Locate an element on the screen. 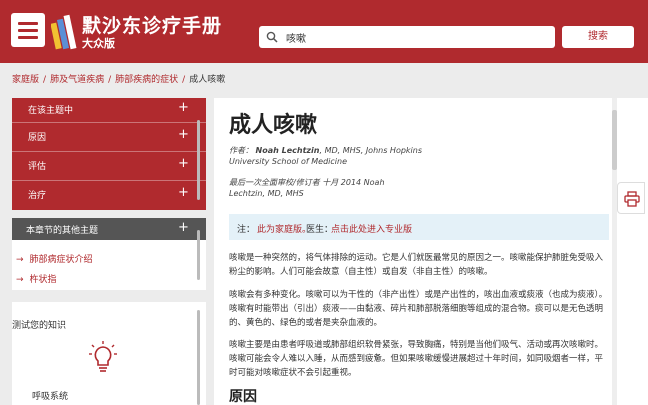 This screenshot has height=405, width=648. topic-nav-item-label: 评估 is located at coordinates (37, 167).